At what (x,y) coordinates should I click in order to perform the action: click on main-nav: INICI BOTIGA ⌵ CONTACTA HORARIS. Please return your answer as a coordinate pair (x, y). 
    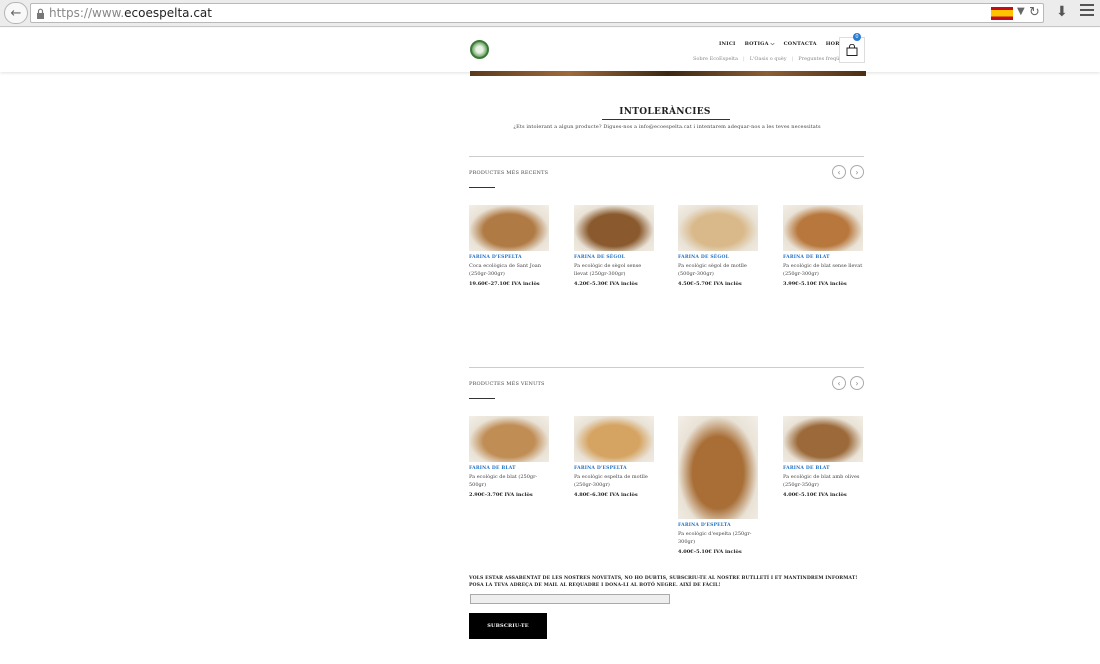
    Looking at the image, I should click on (786, 44).